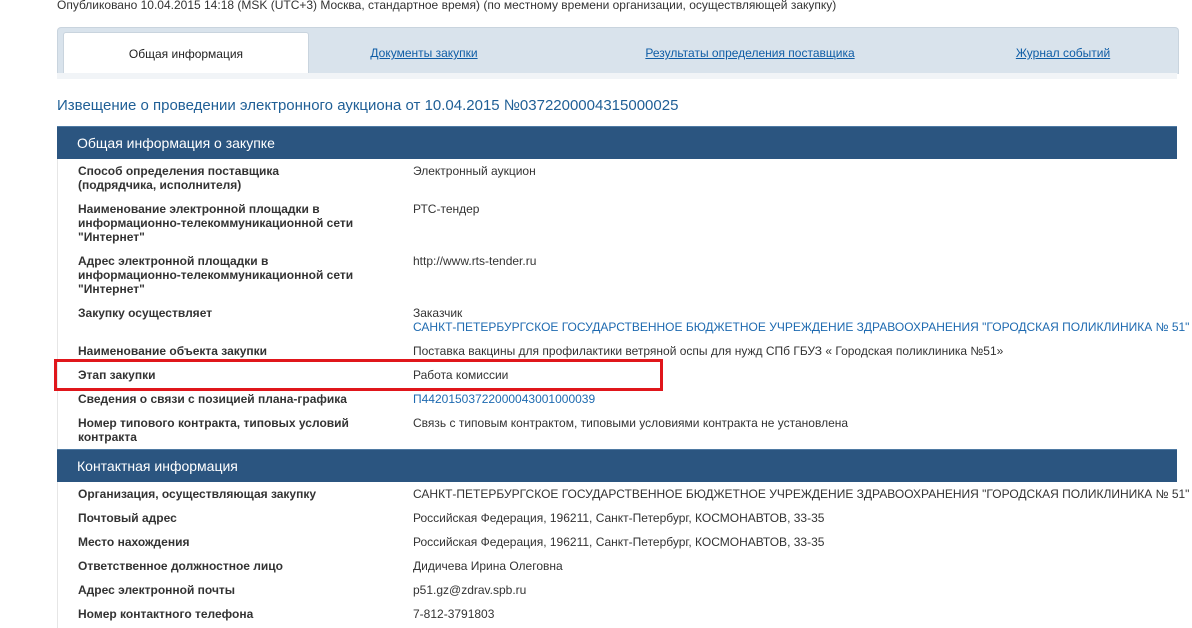  What do you see at coordinates (617, 142) in the screenshot?
I see `section-general-header: Общая информация о закупке` at bounding box center [617, 142].